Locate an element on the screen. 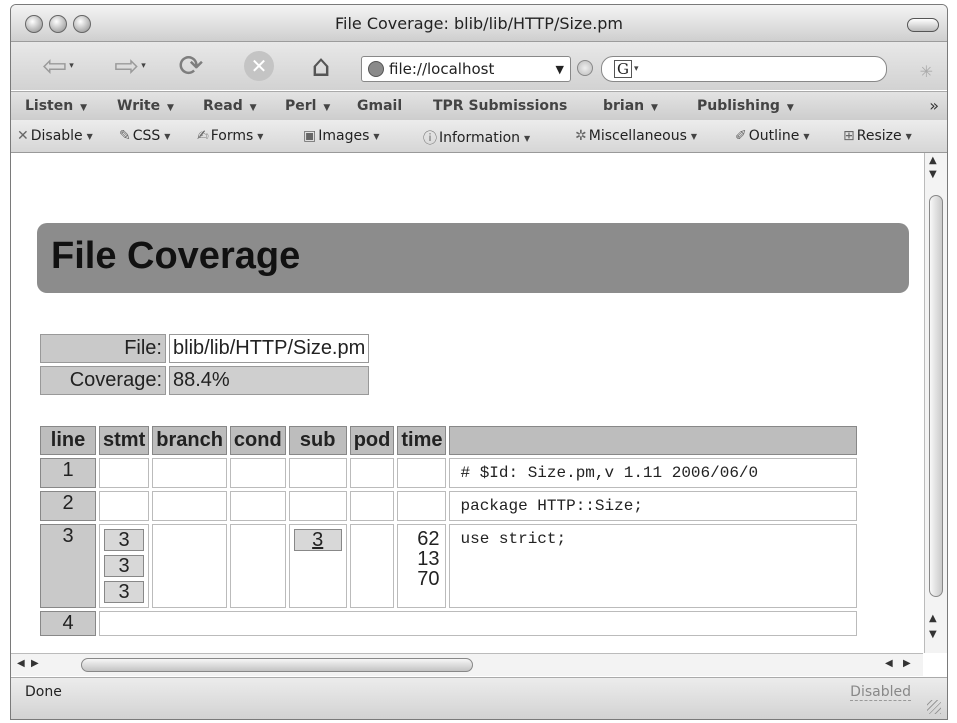  bookmark-write: Write ▼ is located at coordinates (145, 106).